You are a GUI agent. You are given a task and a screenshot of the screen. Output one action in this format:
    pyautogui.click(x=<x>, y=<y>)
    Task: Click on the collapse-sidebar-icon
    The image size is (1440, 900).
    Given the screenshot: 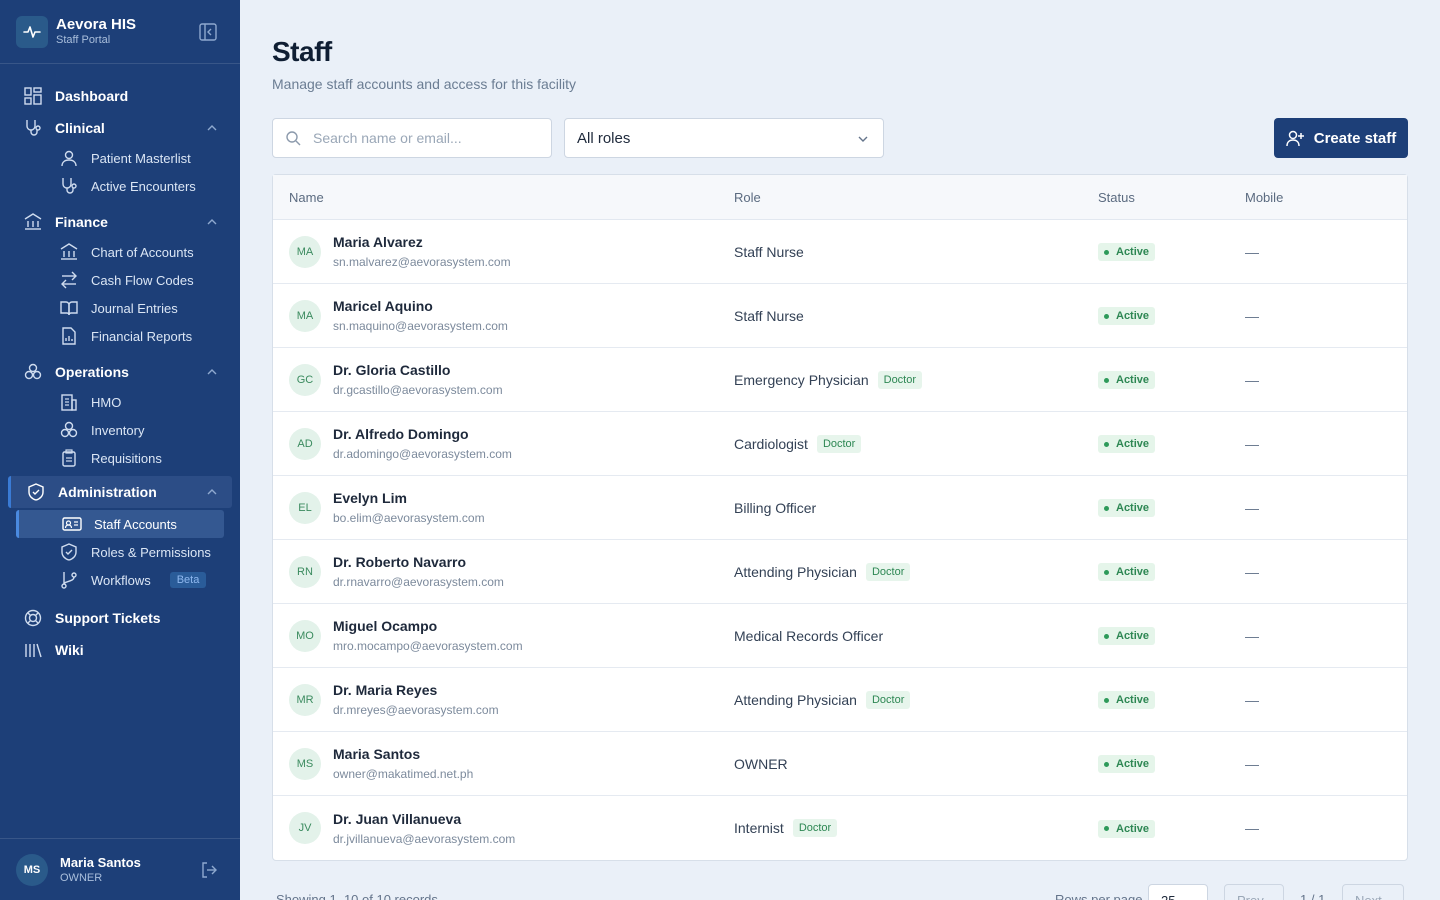 What is the action you would take?
    pyautogui.click(x=208, y=32)
    